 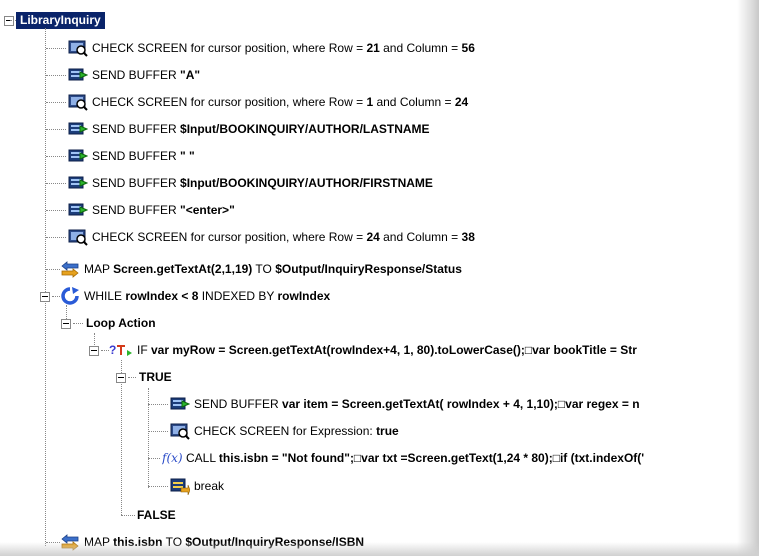 What do you see at coordinates (207, 210) in the screenshot?
I see `label-value: "<enter>"` at bounding box center [207, 210].